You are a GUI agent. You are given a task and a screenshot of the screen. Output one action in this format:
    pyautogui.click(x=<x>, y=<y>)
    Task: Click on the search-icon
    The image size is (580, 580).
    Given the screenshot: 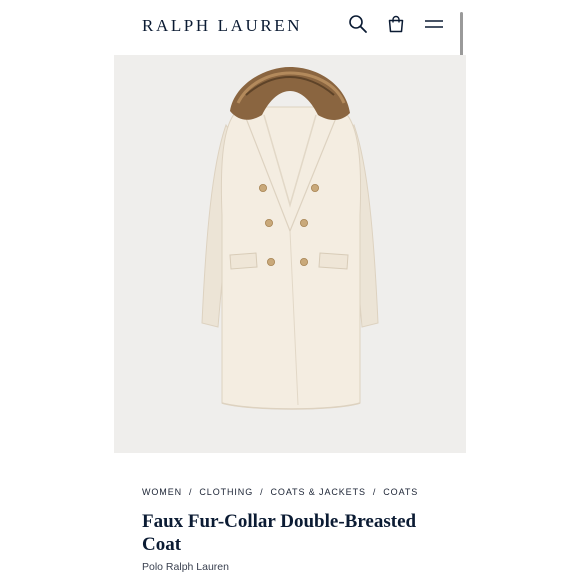 What is the action you would take?
    pyautogui.click(x=358, y=24)
    